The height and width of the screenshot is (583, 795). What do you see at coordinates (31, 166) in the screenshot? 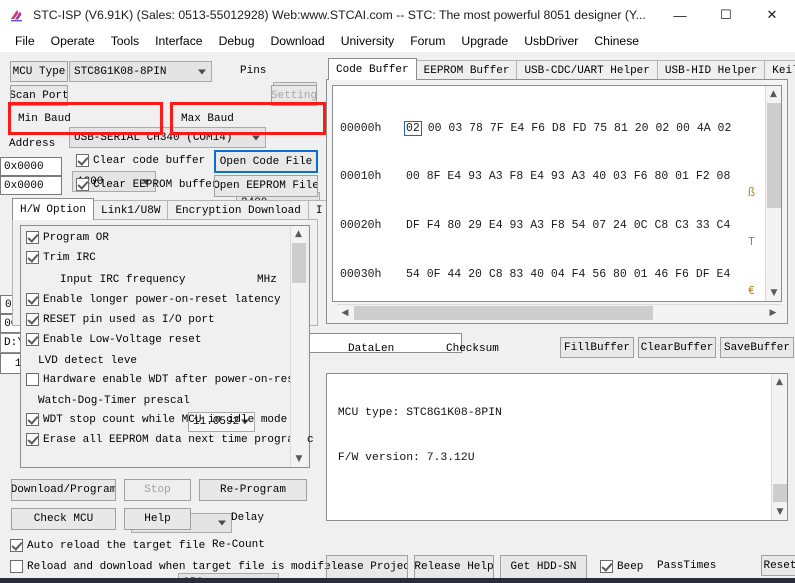
I see `code-address-input: 0x0000` at bounding box center [31, 166].